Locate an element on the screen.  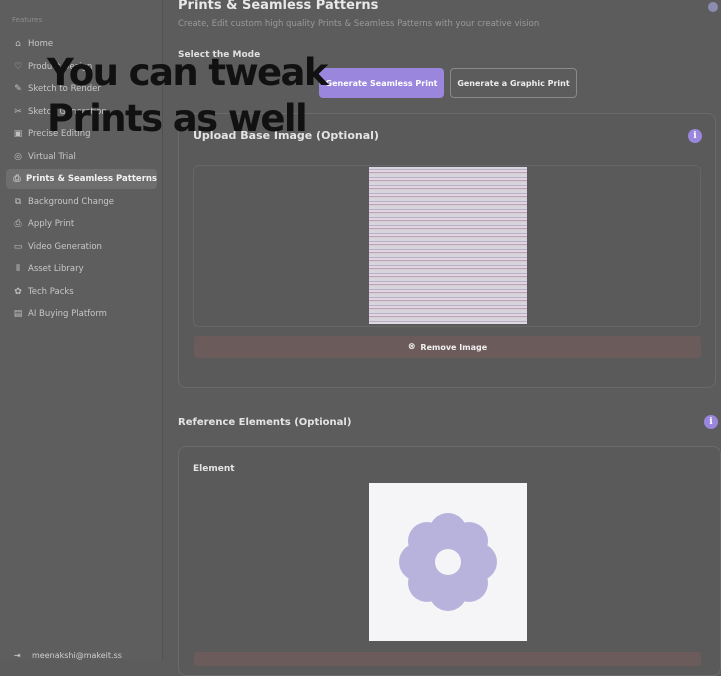
overlay-line-1: You can tweak is located at coordinates (188, 72).